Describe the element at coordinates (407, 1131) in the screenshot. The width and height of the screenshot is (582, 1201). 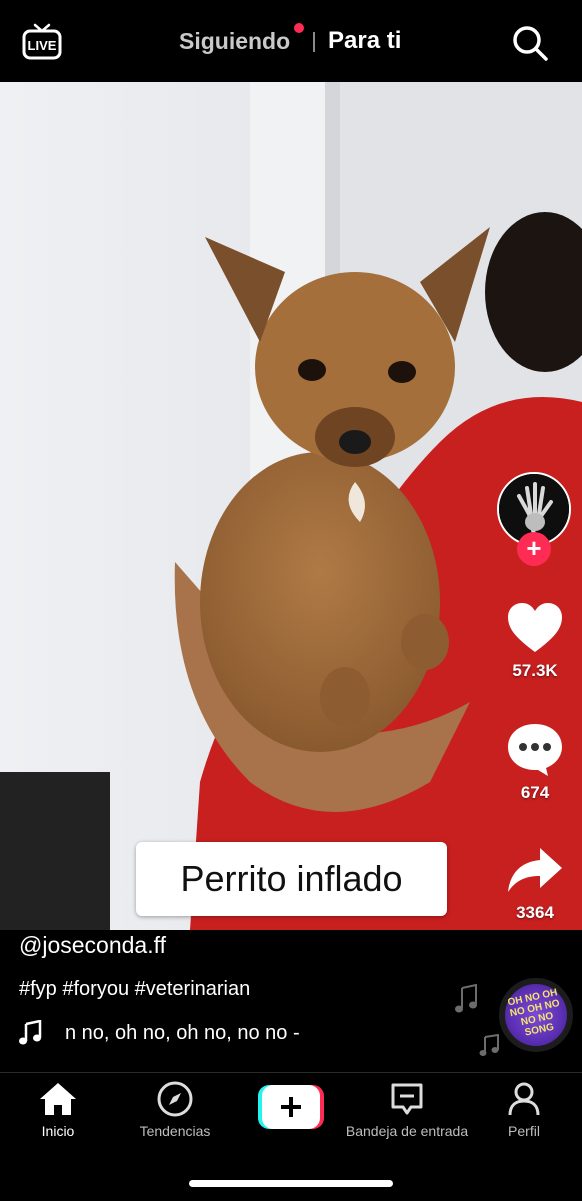
I see `nav-inbox-label: Bandeja de entrada` at that location.